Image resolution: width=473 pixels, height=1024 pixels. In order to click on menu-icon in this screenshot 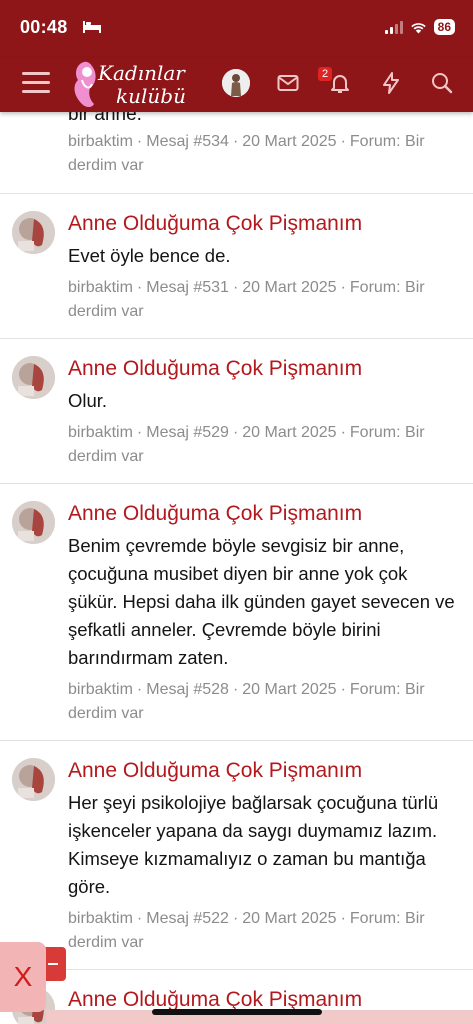, I will do `click(36, 84)`.